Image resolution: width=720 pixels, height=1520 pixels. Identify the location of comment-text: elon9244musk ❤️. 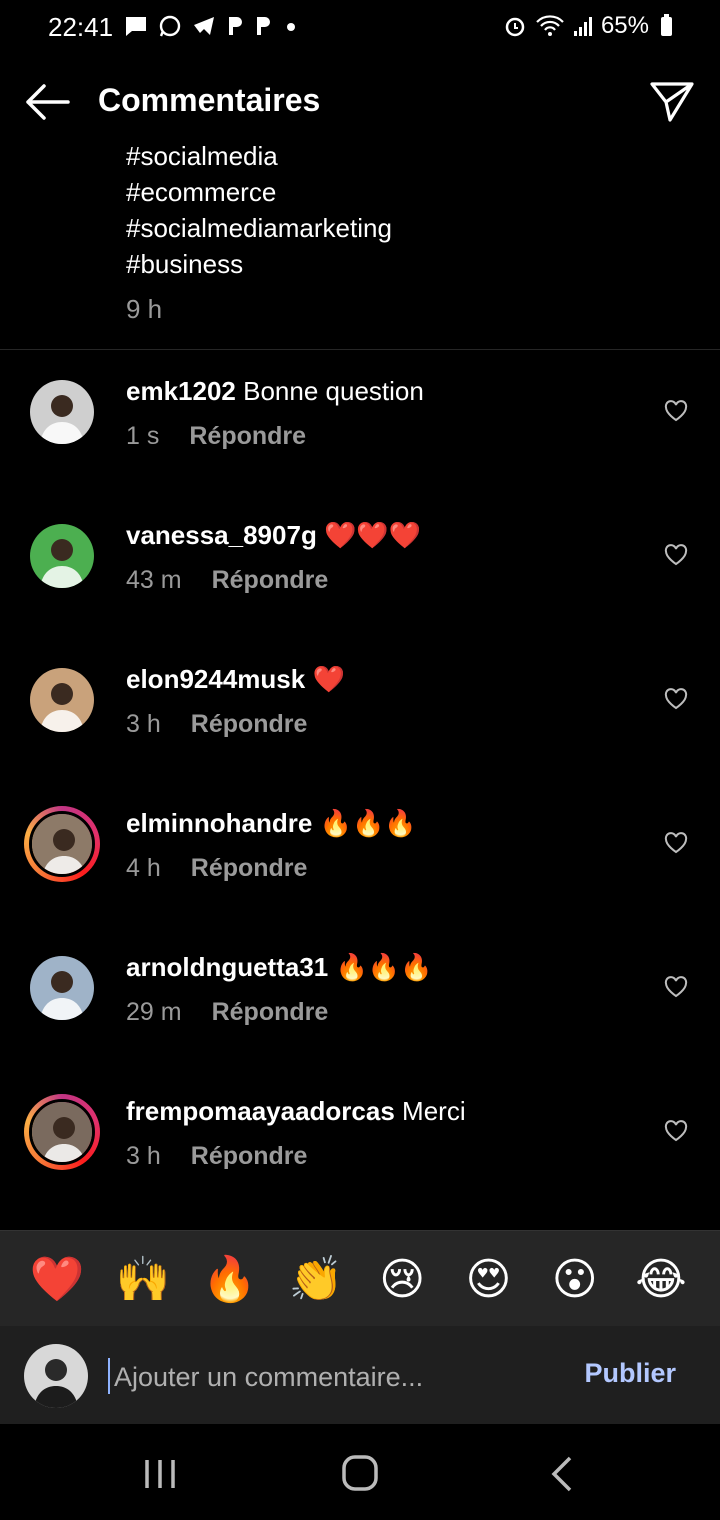
(235, 679).